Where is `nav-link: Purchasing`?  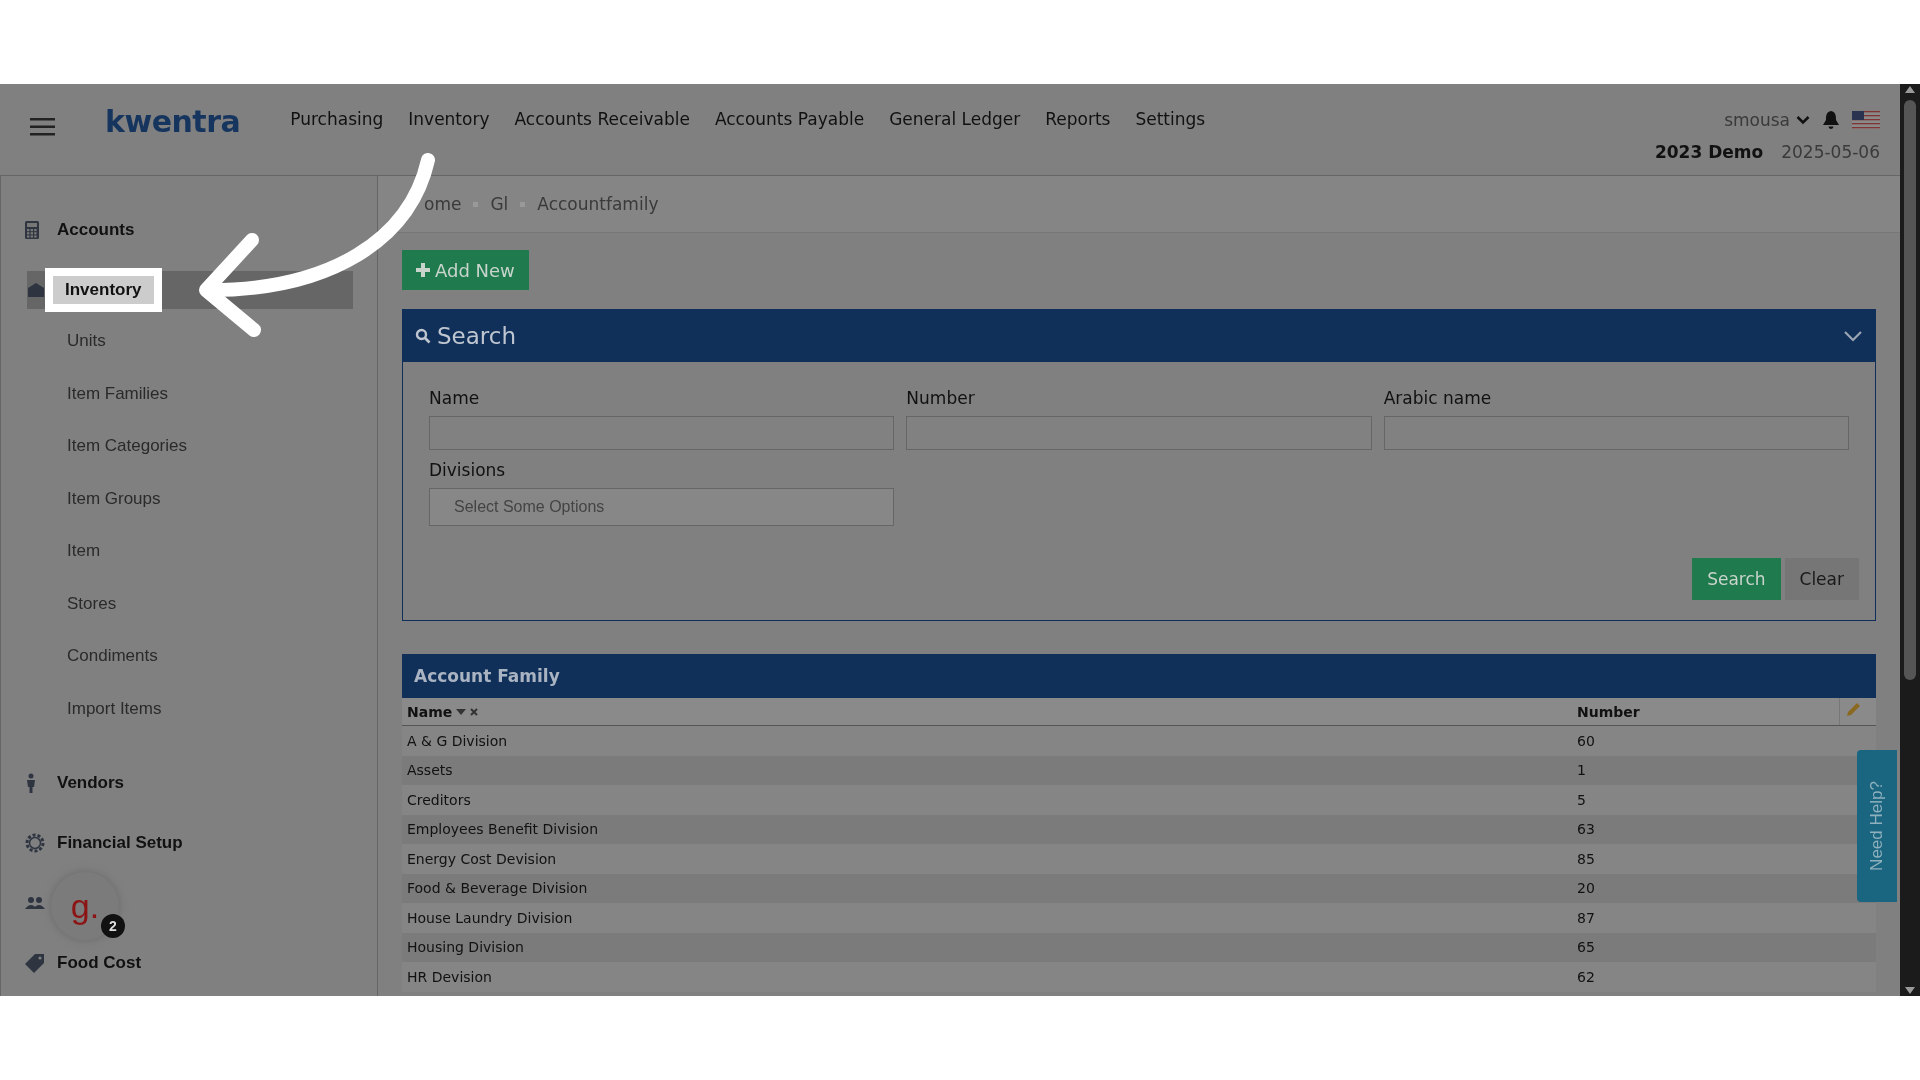
nav-link: Purchasing is located at coordinates (337, 119).